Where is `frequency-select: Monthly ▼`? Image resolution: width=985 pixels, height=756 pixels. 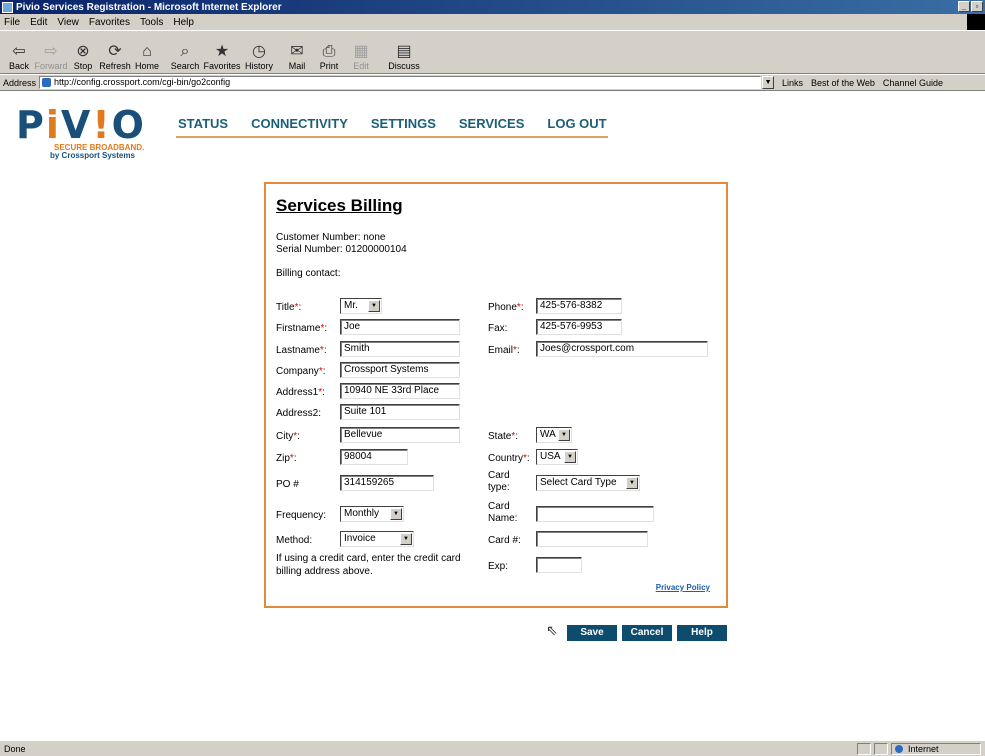 frequency-select: Monthly ▼ is located at coordinates (372, 514).